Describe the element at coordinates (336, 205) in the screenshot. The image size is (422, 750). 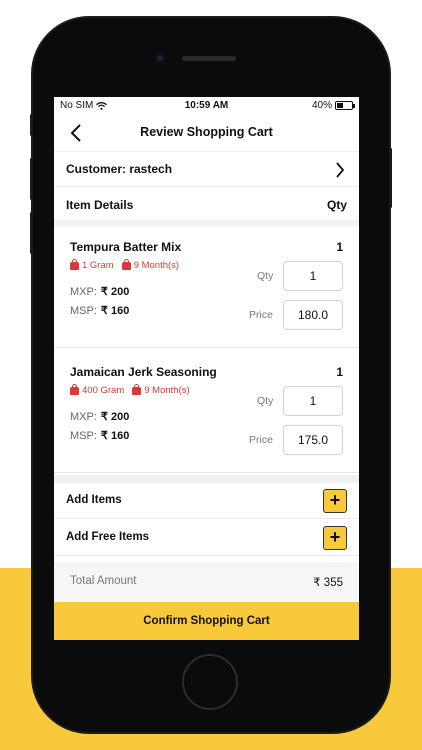
I see `qty-heading: Qty` at that location.